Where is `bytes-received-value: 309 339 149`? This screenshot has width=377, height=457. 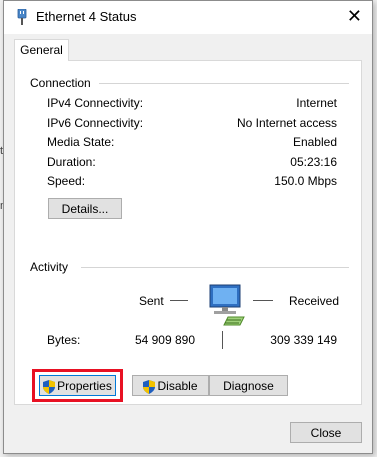 bytes-received-value: 309 339 149 is located at coordinates (303, 340).